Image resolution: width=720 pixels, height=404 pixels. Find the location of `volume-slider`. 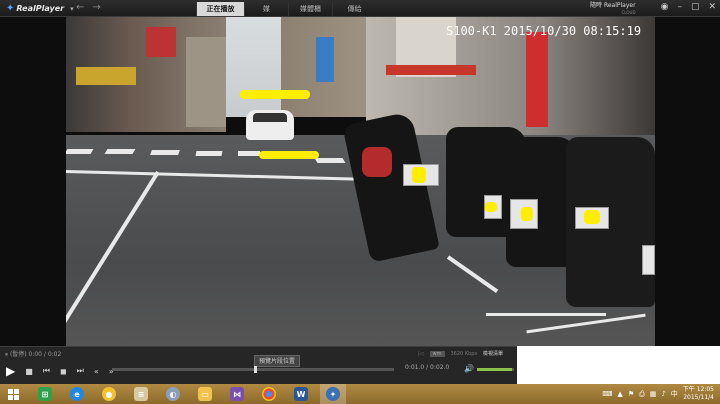

volume-slider is located at coordinates (495, 369).